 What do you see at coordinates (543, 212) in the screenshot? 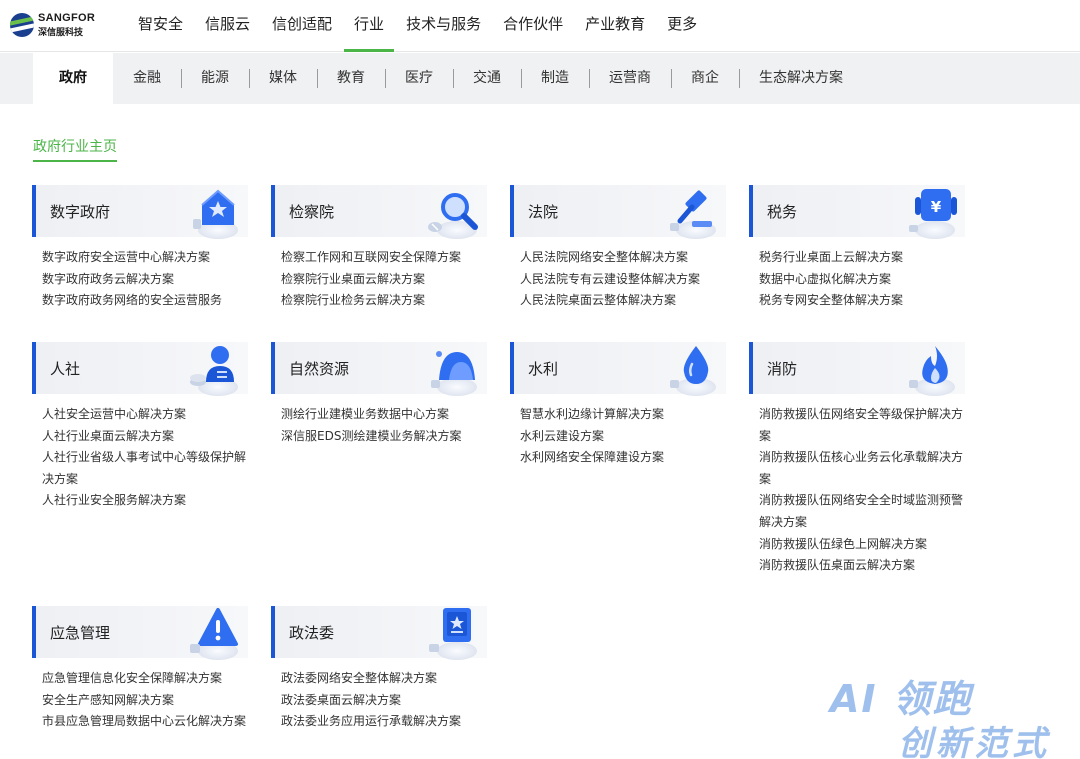
I see `card-title: 法院` at bounding box center [543, 212].